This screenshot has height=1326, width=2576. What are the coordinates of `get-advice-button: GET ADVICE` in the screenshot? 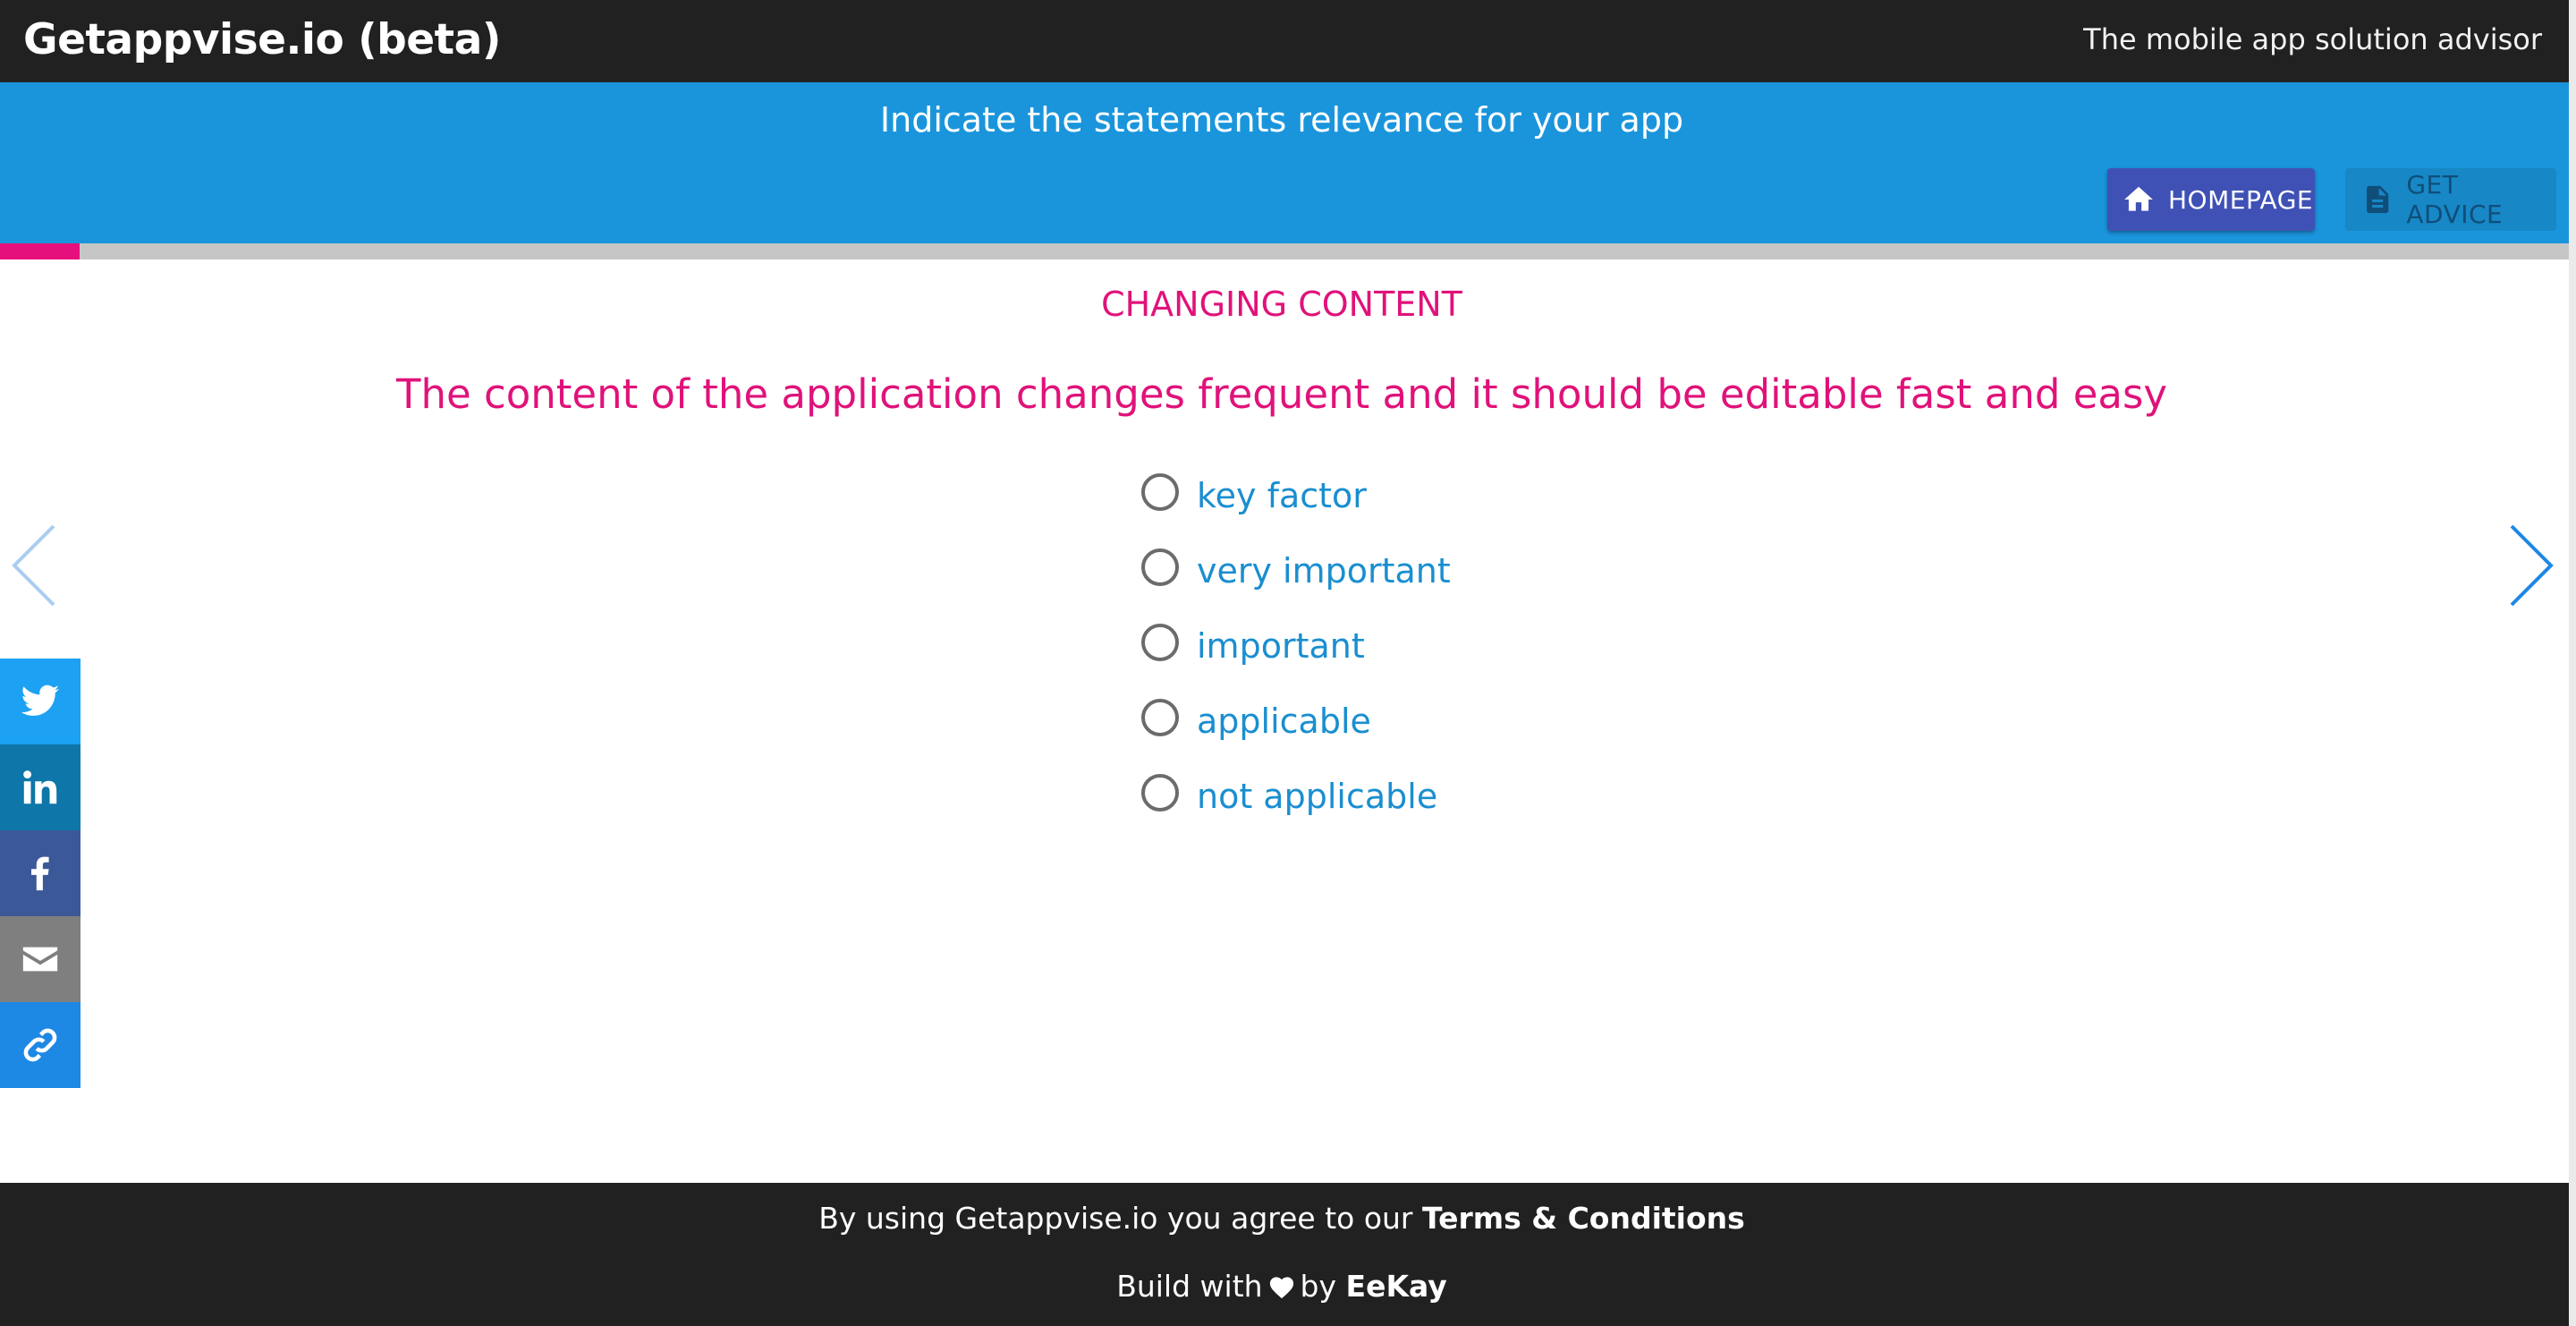 It's located at (2450, 199).